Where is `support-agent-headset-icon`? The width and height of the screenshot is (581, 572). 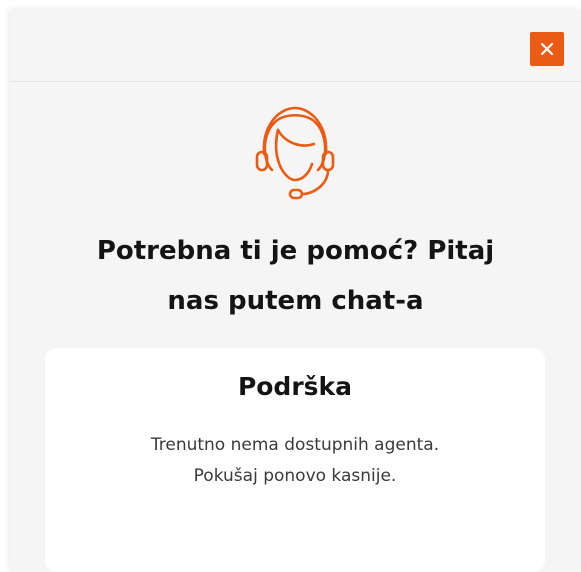 support-agent-headset-icon is located at coordinates (295, 154).